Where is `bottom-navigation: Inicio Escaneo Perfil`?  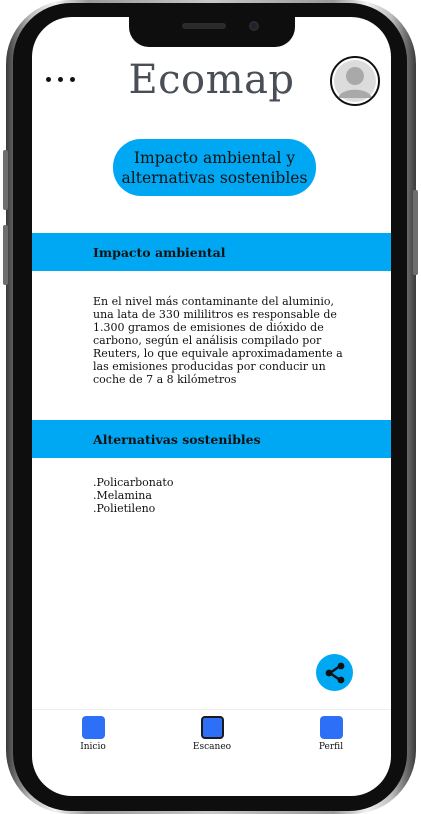
bottom-navigation: Inicio Escaneo Perfil is located at coordinates (211, 734).